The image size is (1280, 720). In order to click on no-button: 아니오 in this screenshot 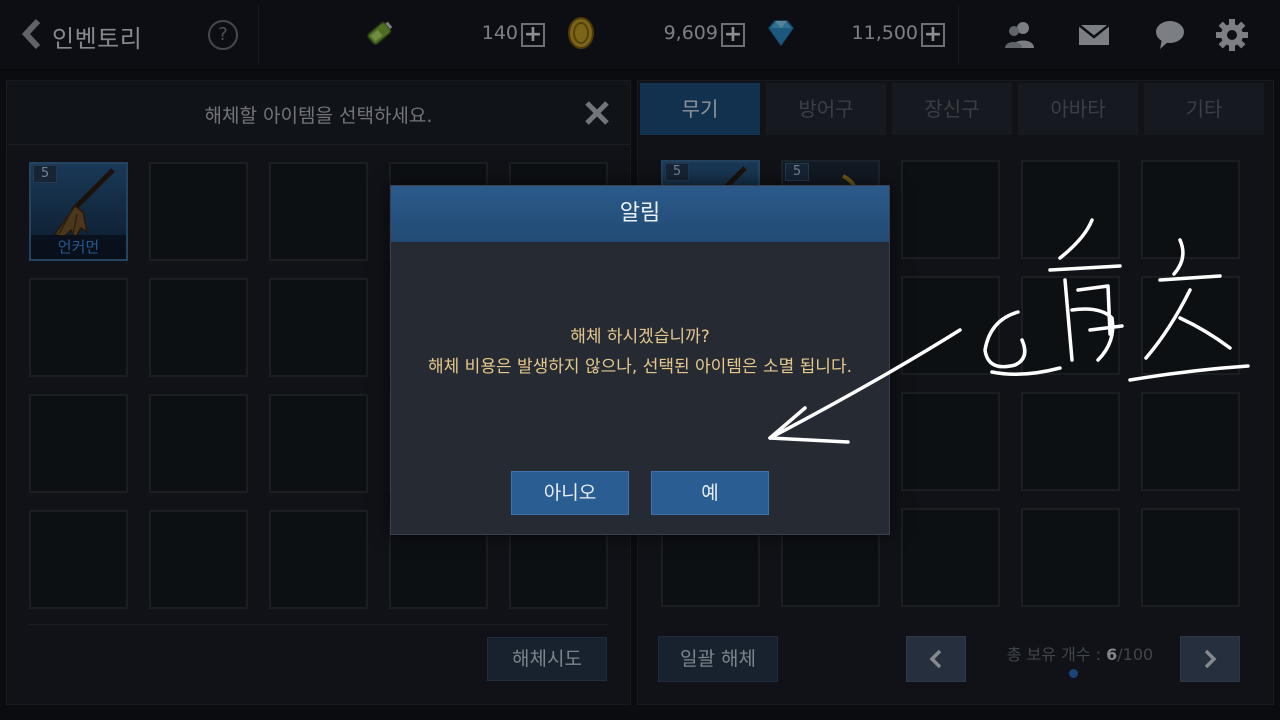, I will do `click(570, 493)`.